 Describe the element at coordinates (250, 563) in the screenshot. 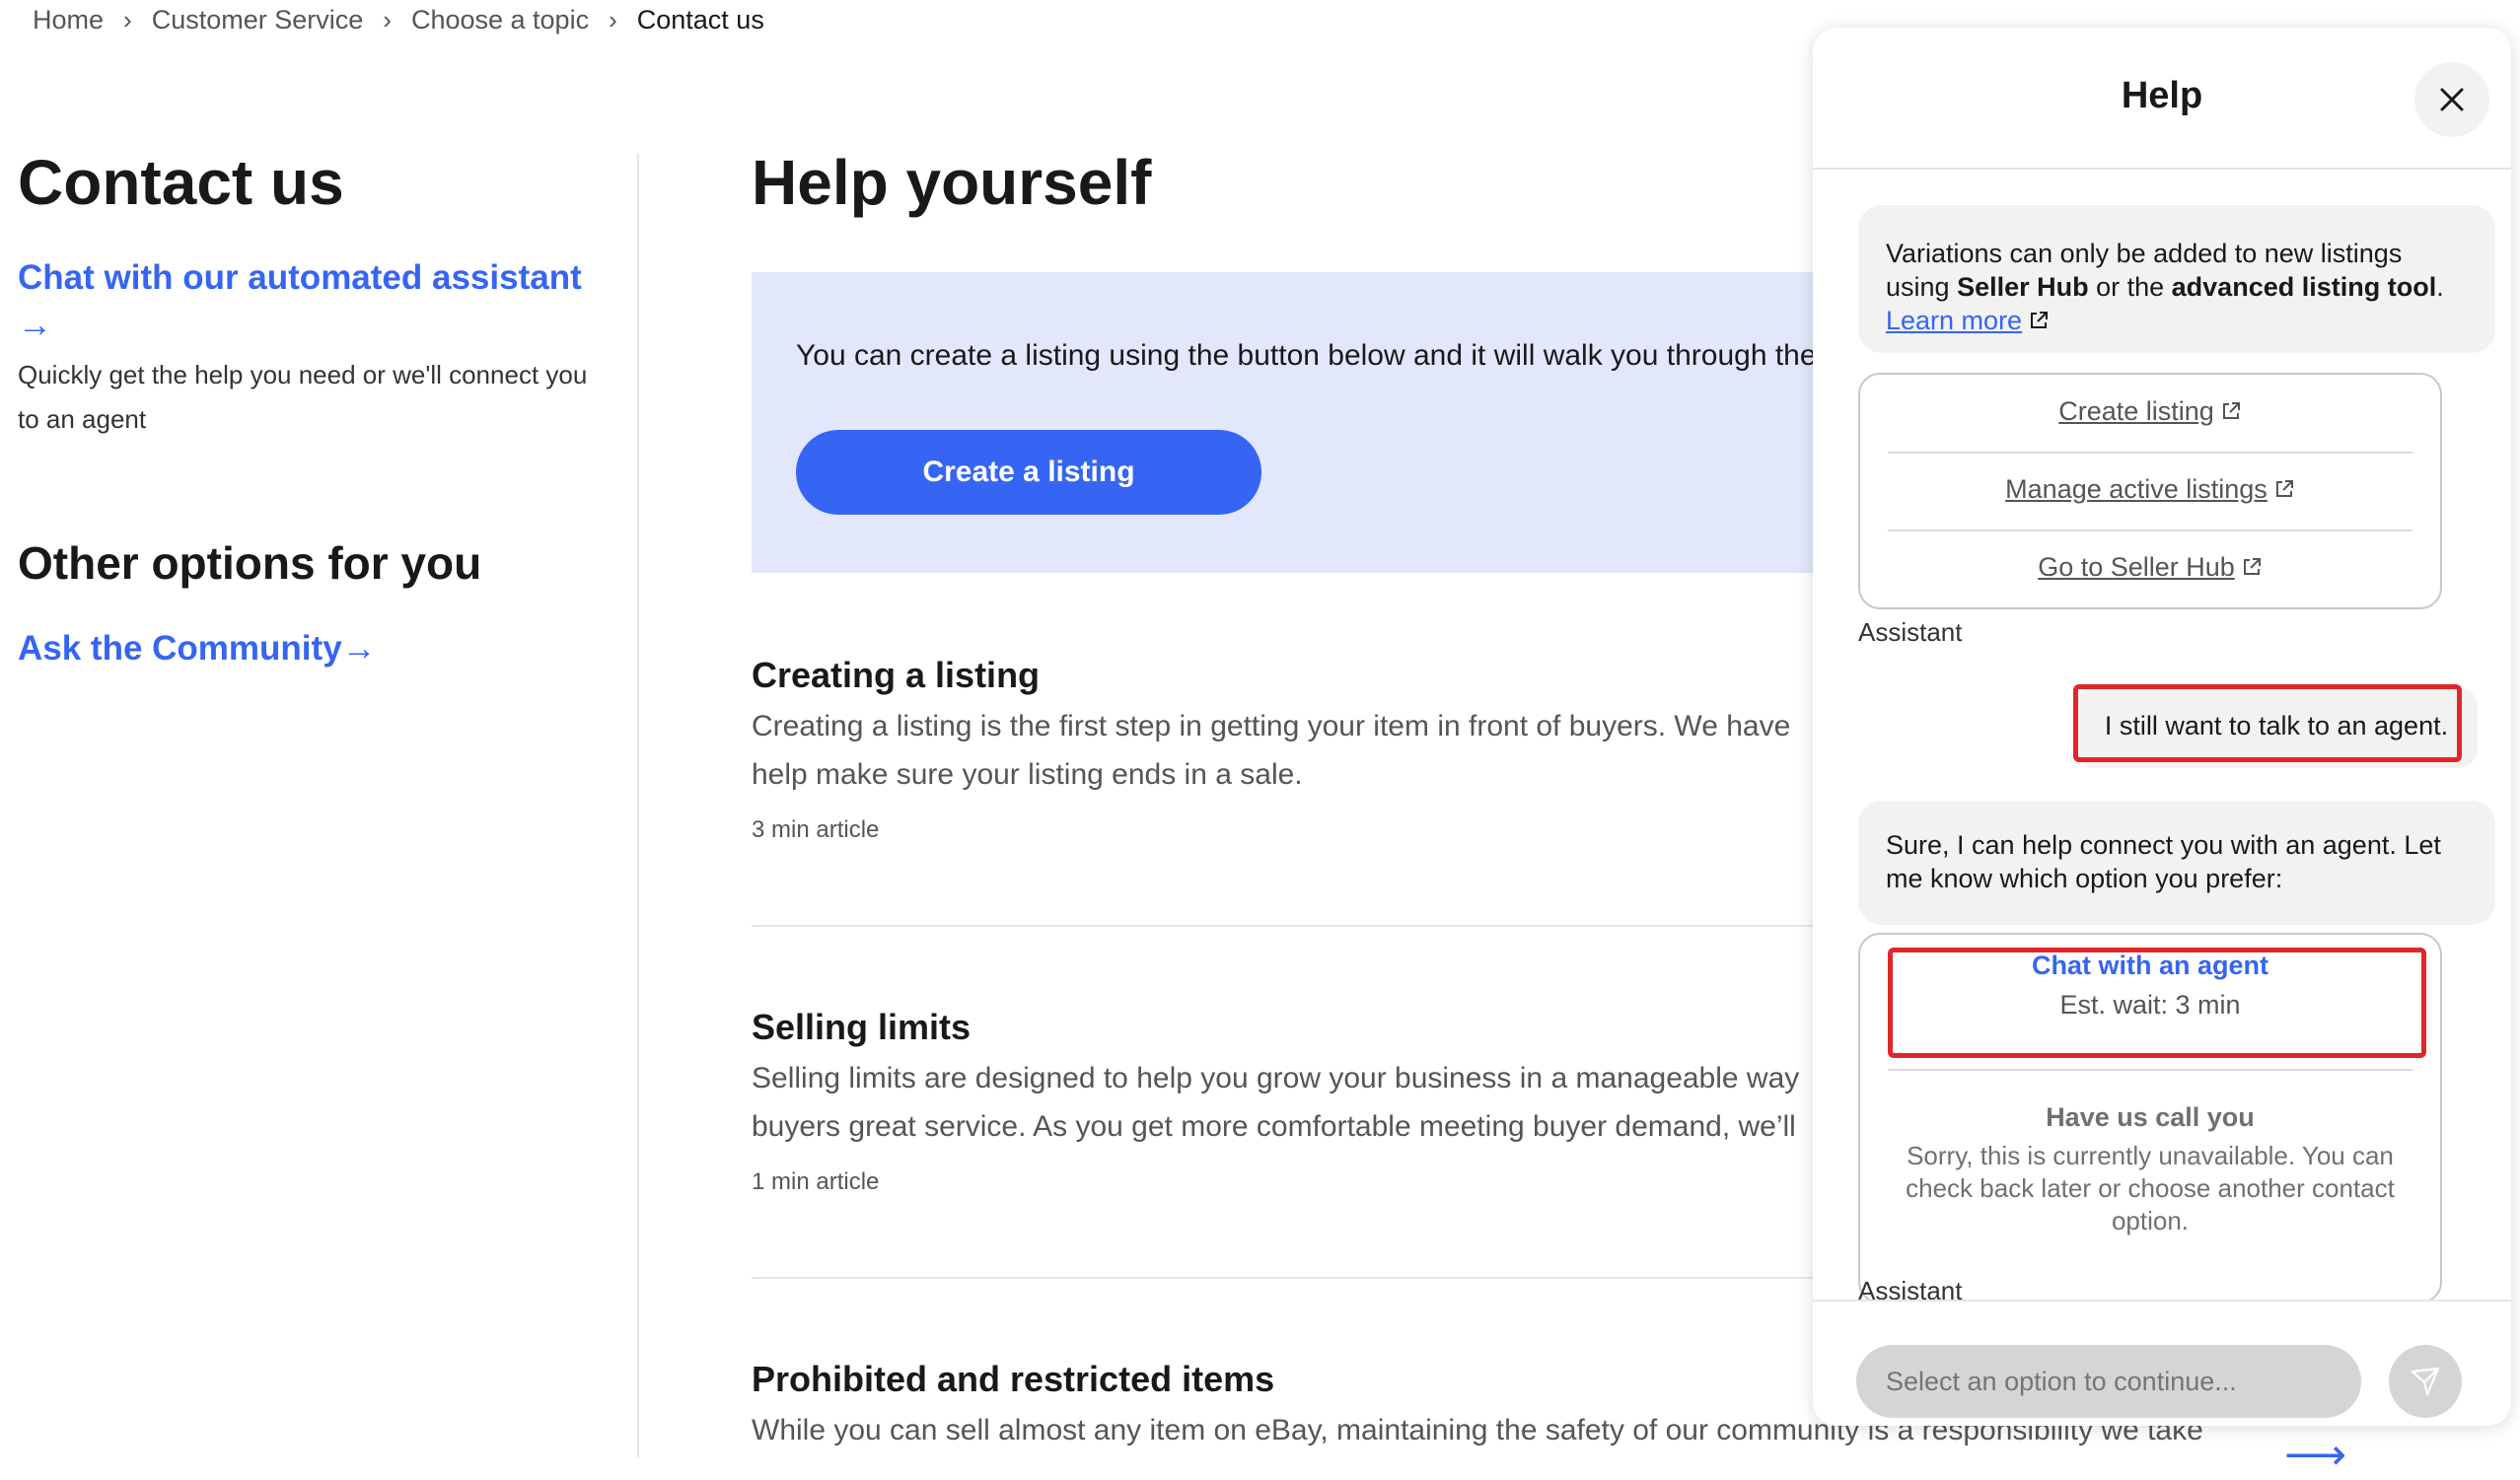

I see `other-options-heading: Other options for you` at that location.